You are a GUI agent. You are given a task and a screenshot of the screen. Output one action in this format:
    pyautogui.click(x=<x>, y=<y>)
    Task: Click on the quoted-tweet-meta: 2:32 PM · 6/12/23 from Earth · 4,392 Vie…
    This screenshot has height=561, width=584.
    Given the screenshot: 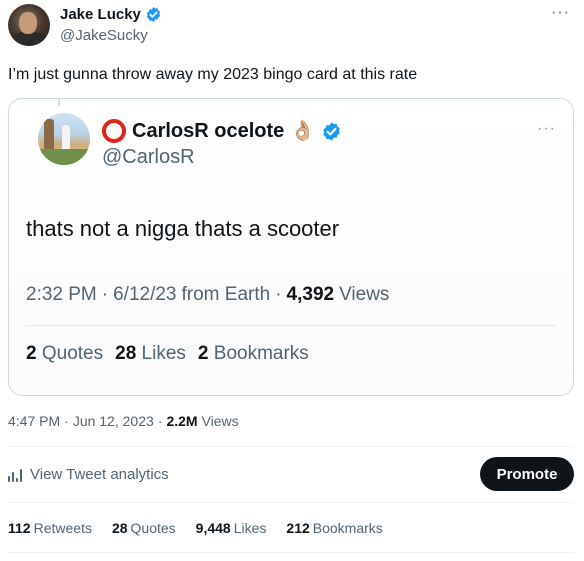 What is the action you would take?
    pyautogui.click(x=207, y=295)
    